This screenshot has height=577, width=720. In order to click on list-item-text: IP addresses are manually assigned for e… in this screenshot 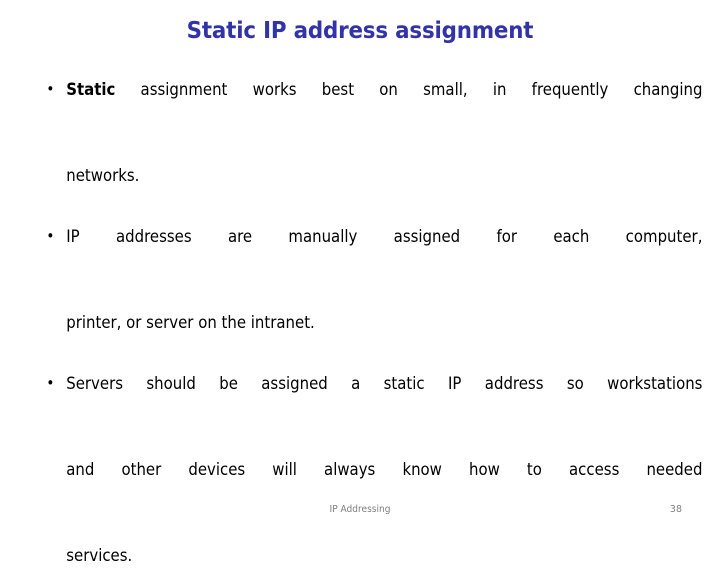, I will do `click(384, 236)`.